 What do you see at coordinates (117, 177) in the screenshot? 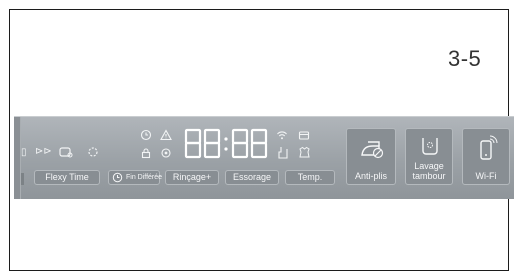
I see `timer-icon` at bounding box center [117, 177].